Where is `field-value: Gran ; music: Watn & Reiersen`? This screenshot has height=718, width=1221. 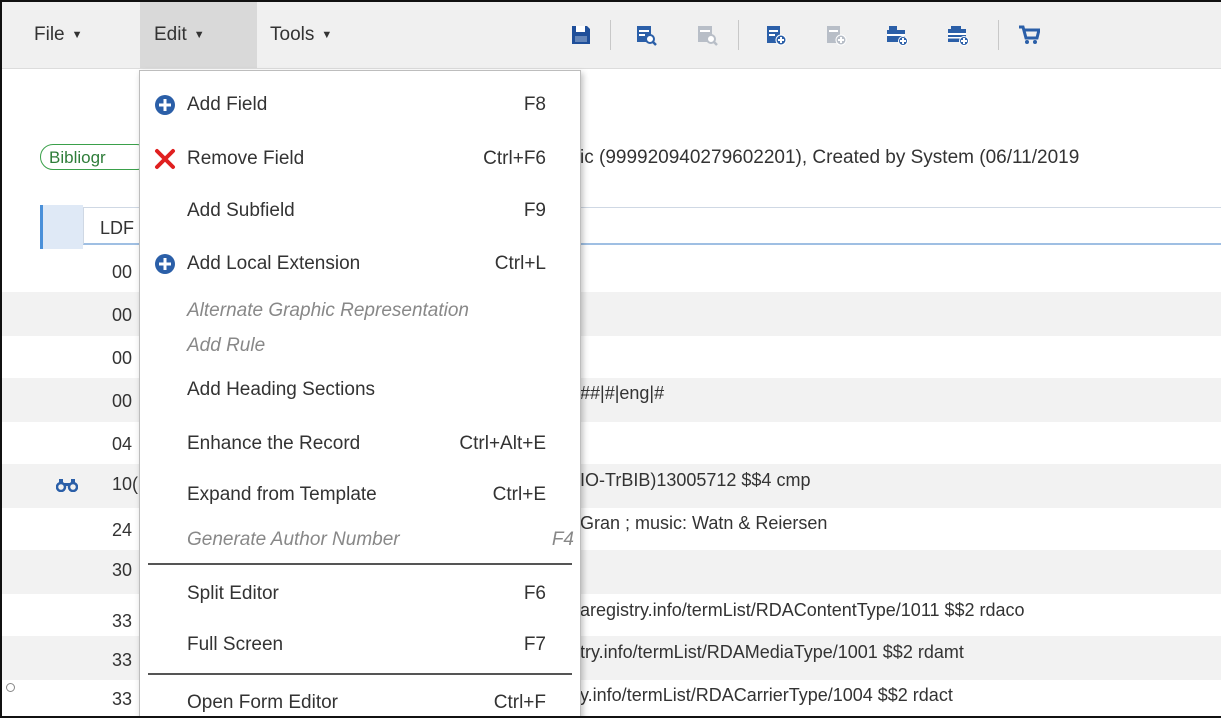 field-value: Gran ; music: Watn & Reiersen is located at coordinates (704, 523).